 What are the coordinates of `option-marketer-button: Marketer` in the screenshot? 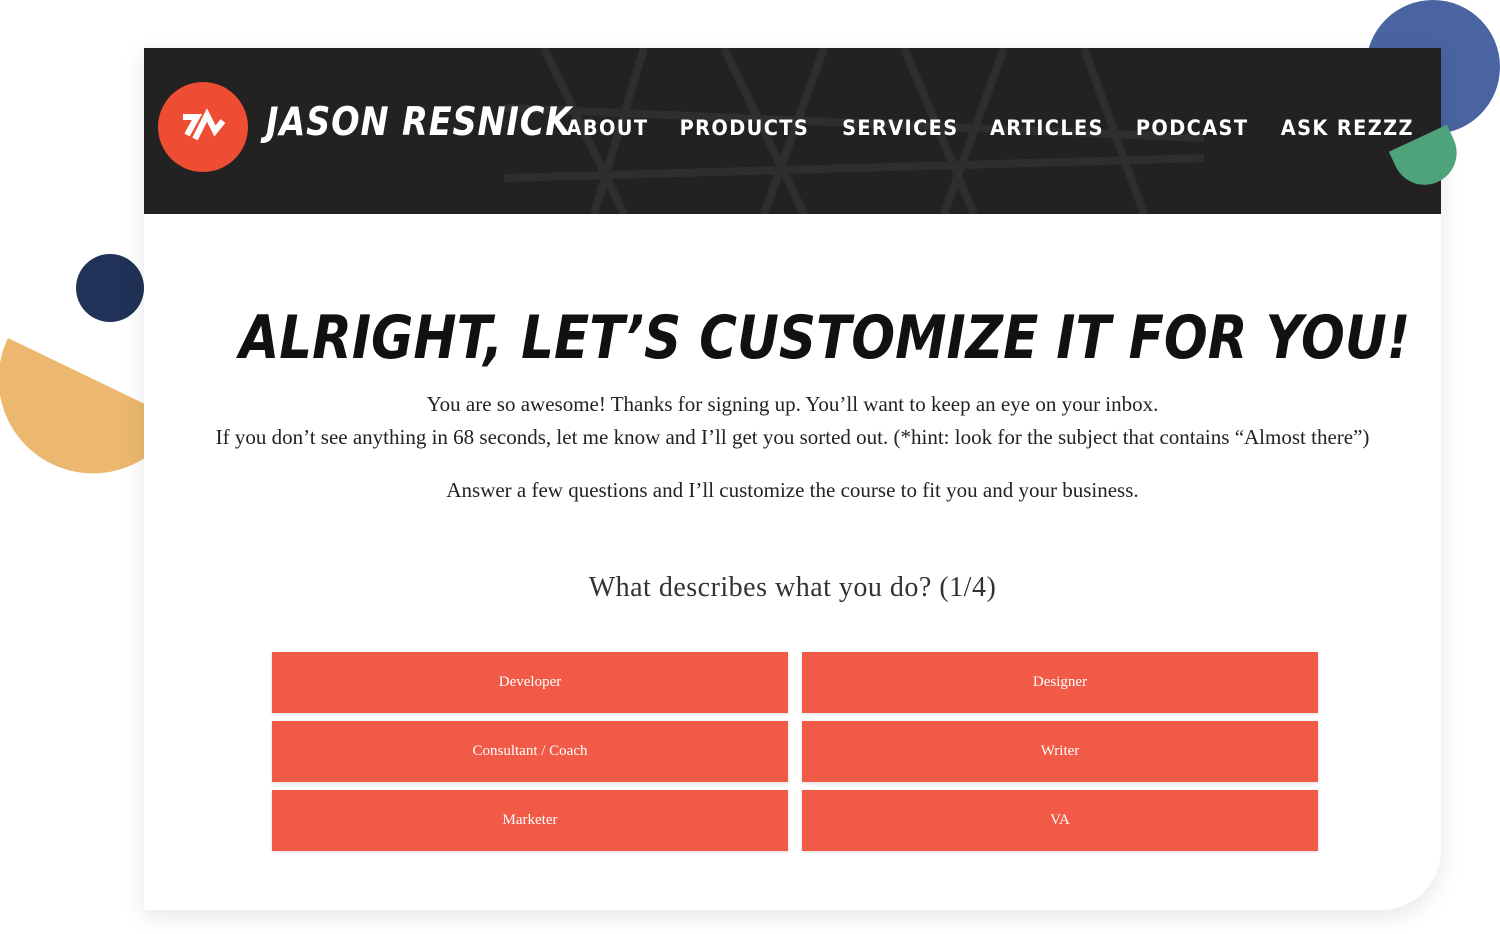 It's located at (530, 820).